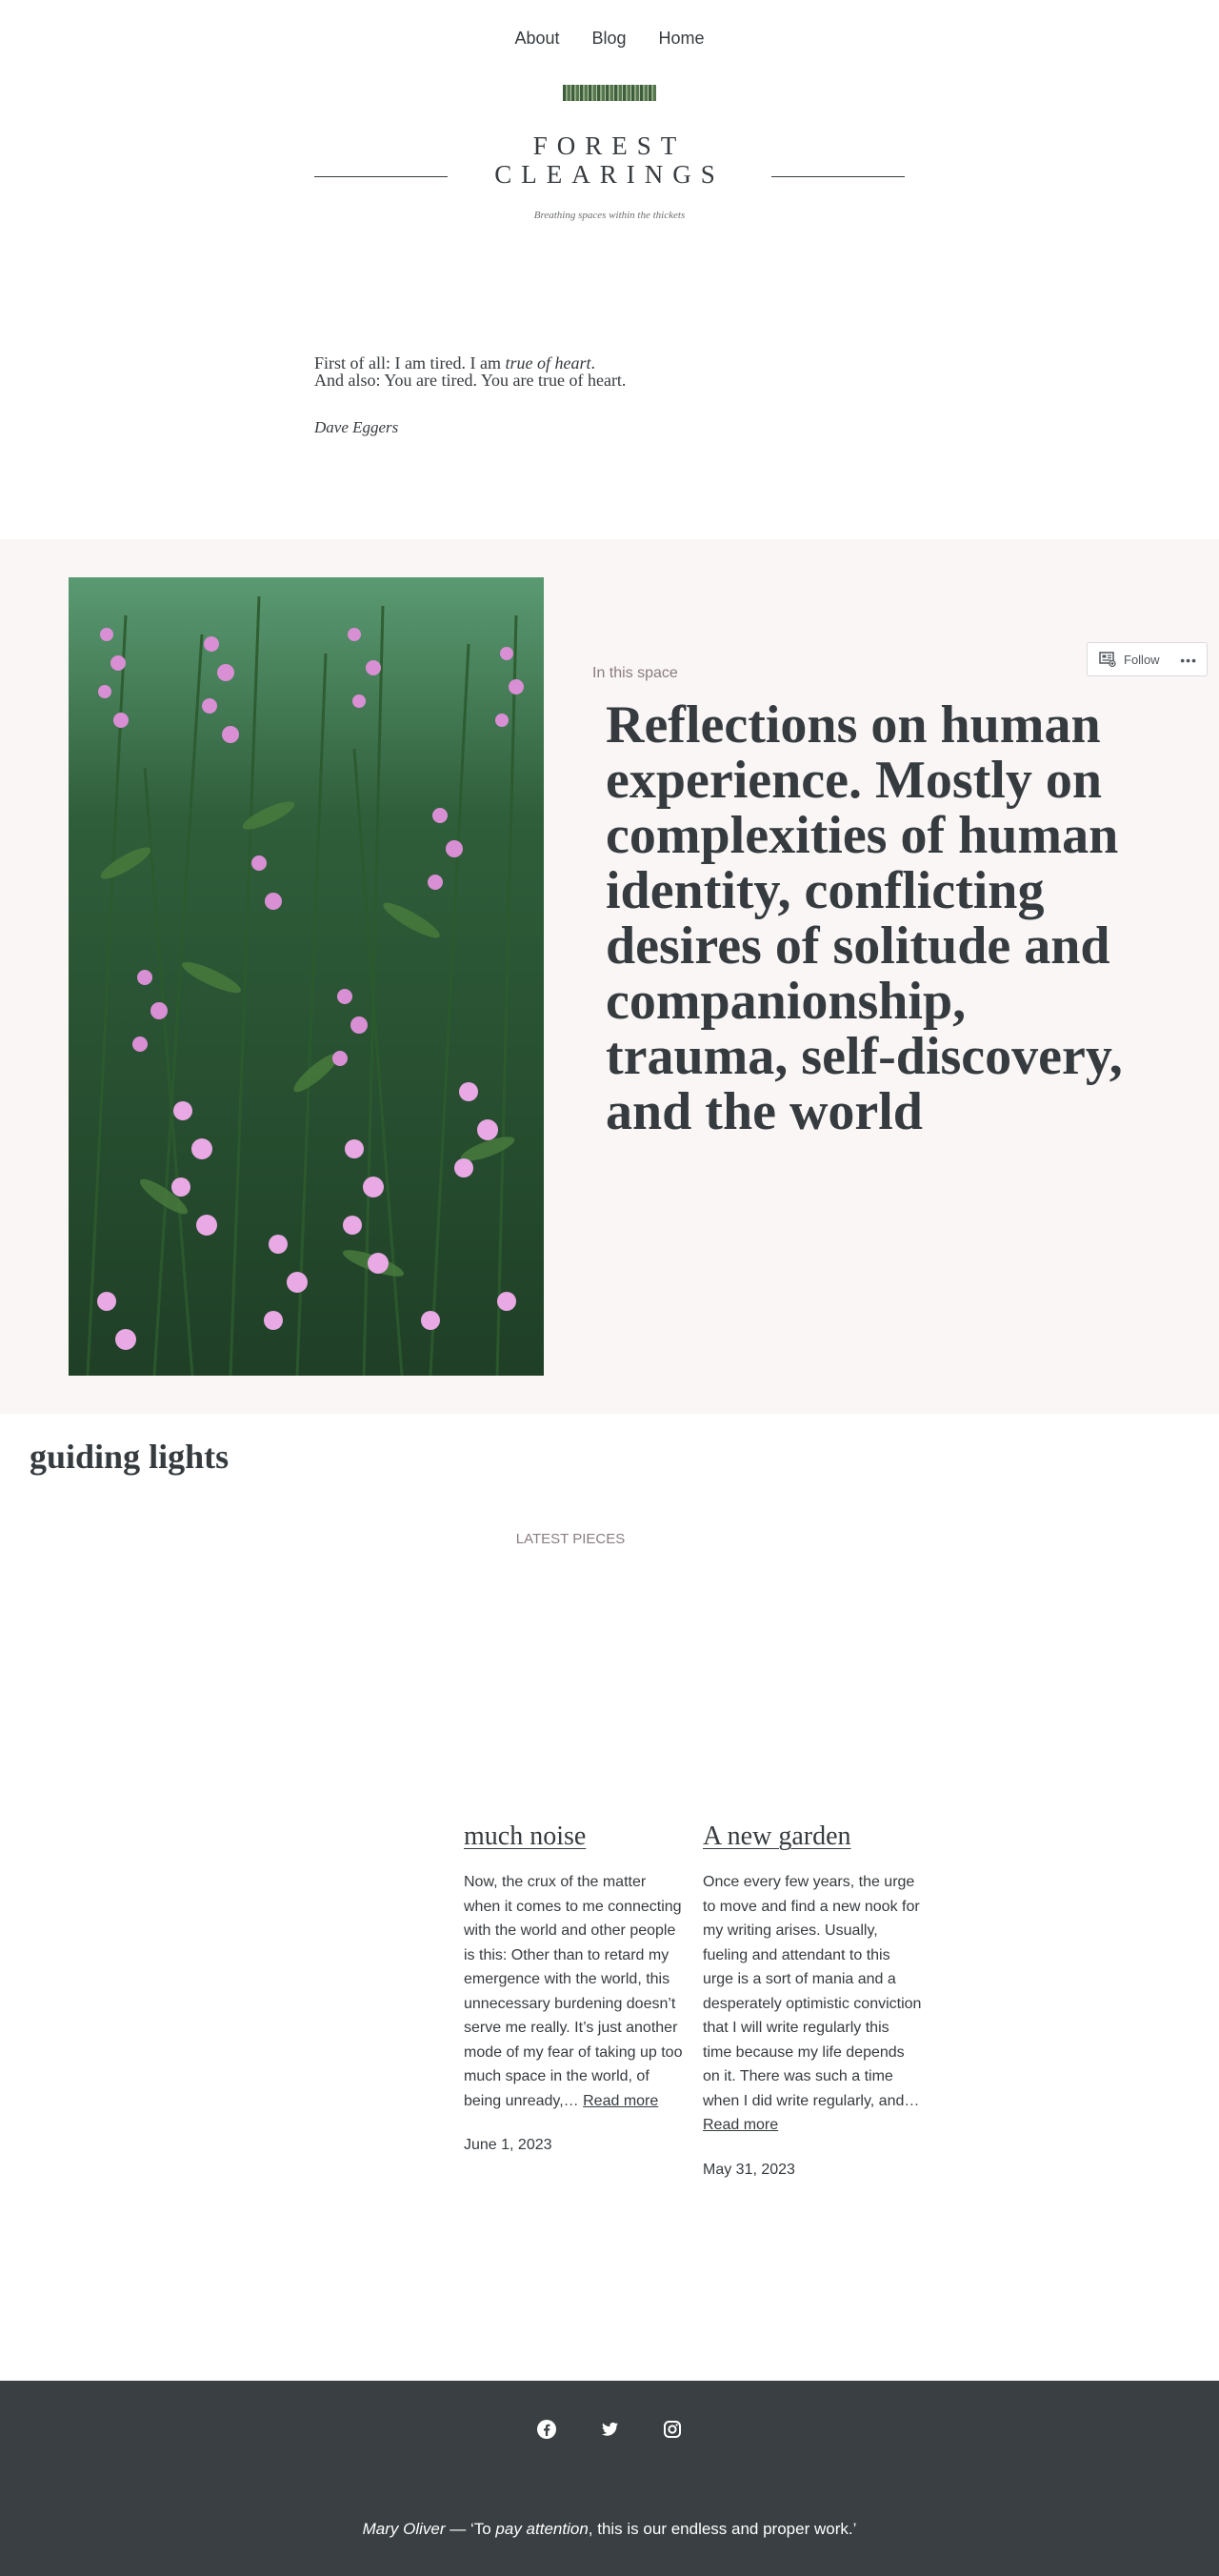  Describe the element at coordinates (410, 362) in the screenshot. I see `quote-line-1-text: First of all: I am tired. I am` at that location.